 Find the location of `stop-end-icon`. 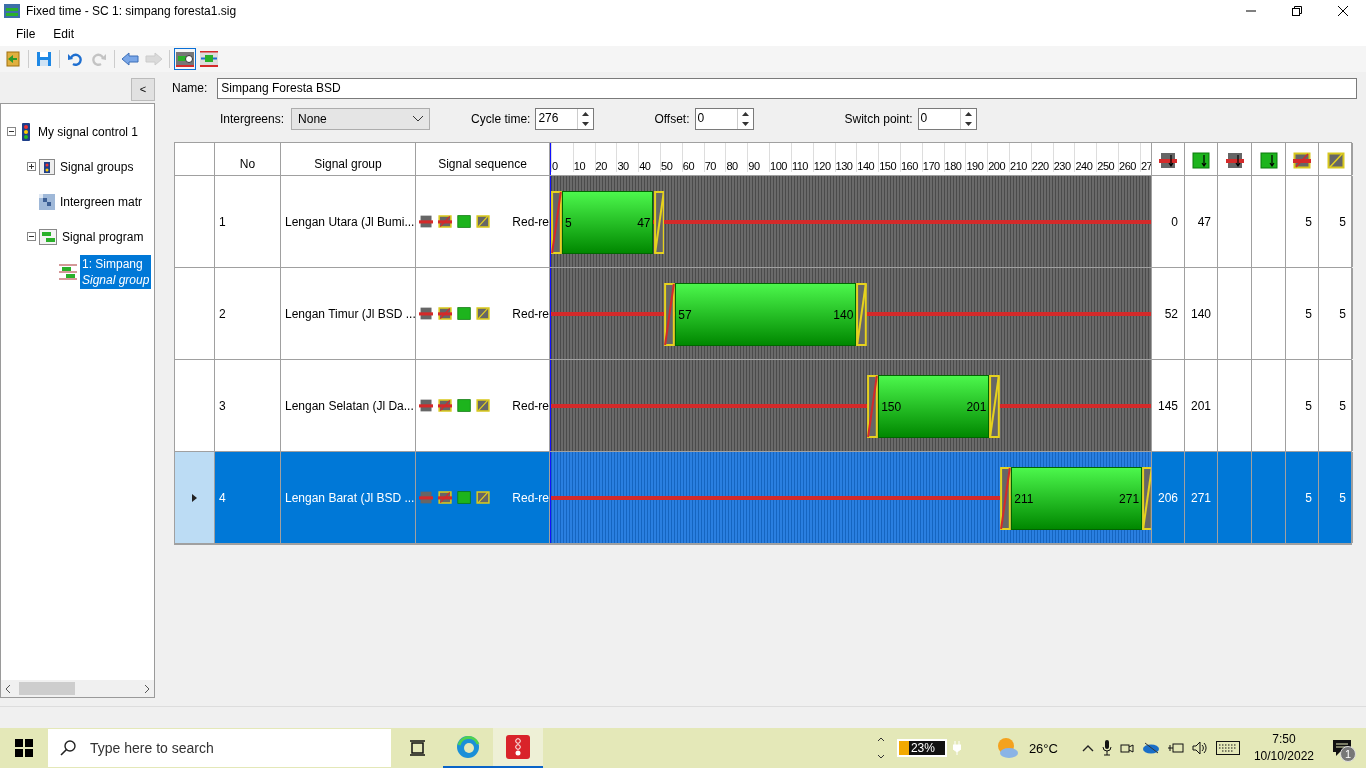

stop-end-icon is located at coordinates (1168, 160).